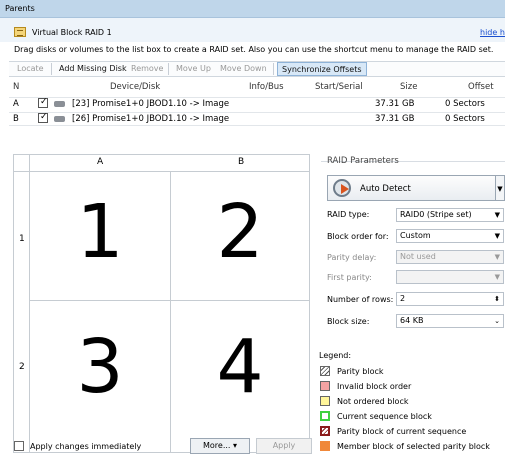 The image size is (505, 456). I want to click on grid-column-label: A, so click(100, 162).